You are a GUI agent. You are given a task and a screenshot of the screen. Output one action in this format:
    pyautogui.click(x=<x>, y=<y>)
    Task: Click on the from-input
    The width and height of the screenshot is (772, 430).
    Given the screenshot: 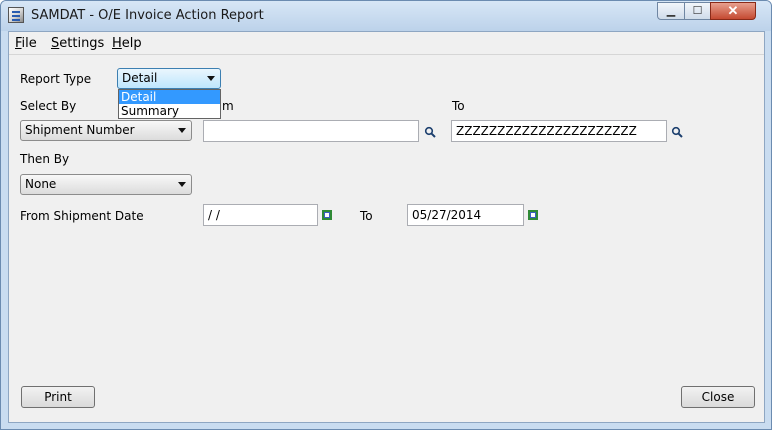 What is the action you would take?
    pyautogui.click(x=311, y=131)
    